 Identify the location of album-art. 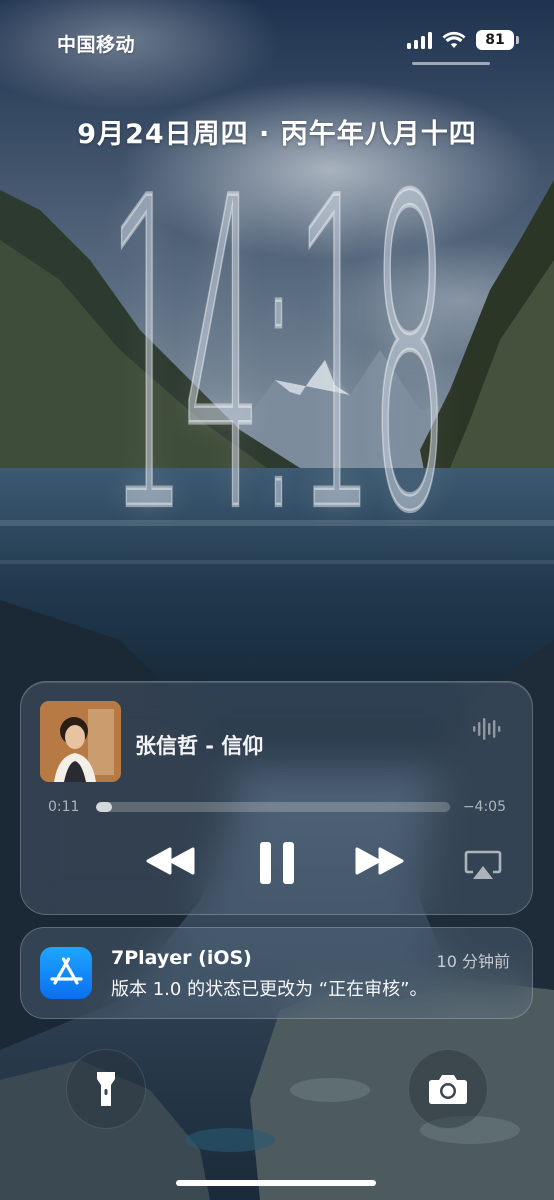
(80, 741).